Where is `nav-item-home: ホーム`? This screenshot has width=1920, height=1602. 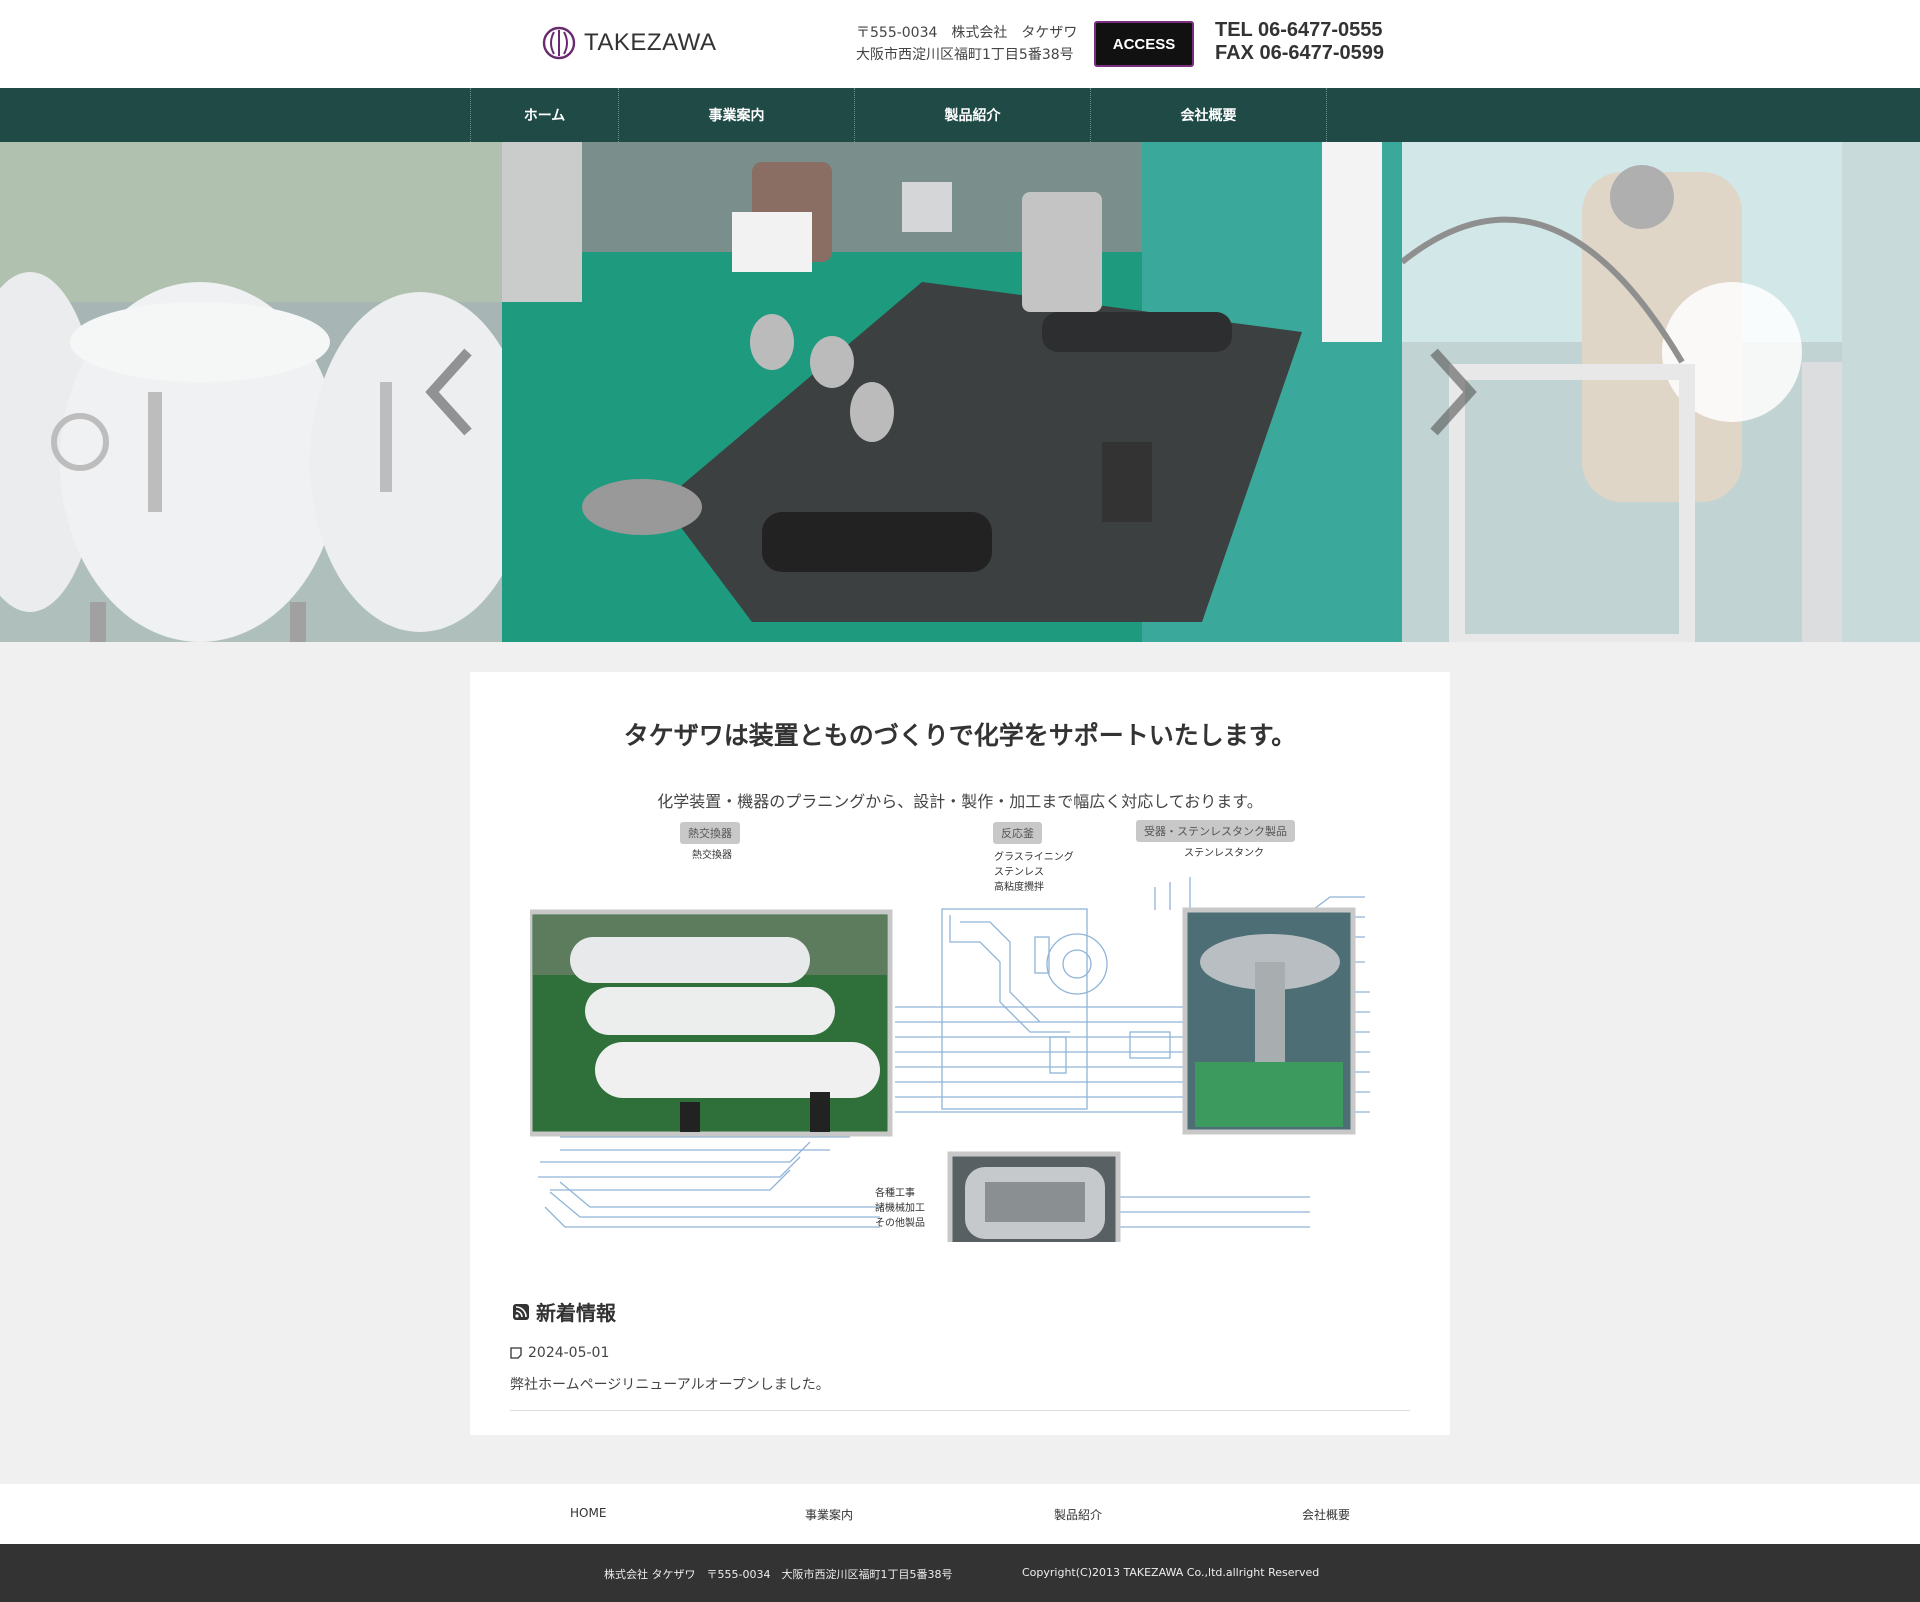 nav-item-home: ホーム is located at coordinates (545, 115).